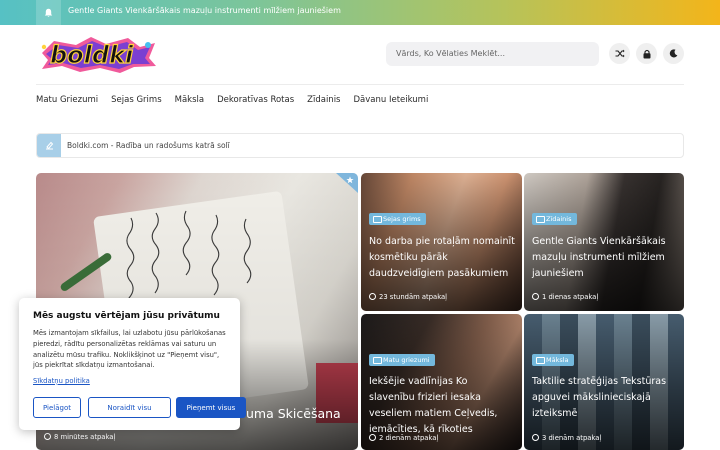 The width and height of the screenshot is (720, 450). What do you see at coordinates (619, 53) in the screenshot?
I see `shuffle-icon` at bounding box center [619, 53].